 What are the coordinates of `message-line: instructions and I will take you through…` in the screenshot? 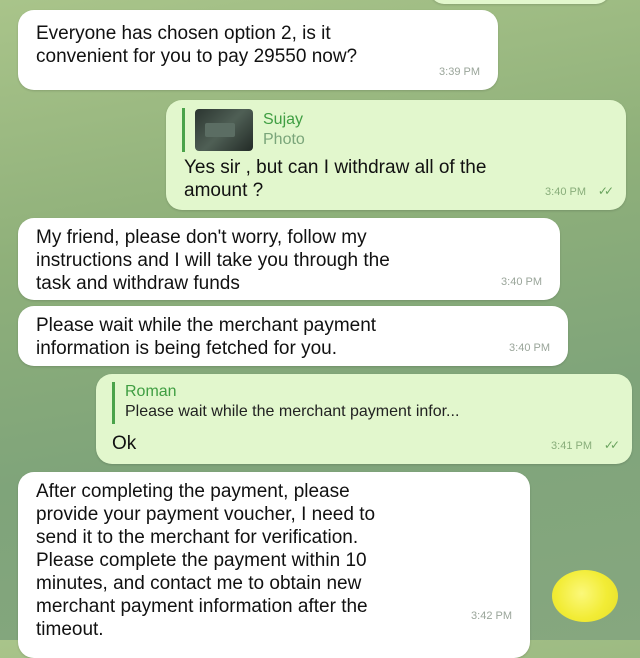 It's located at (213, 260).